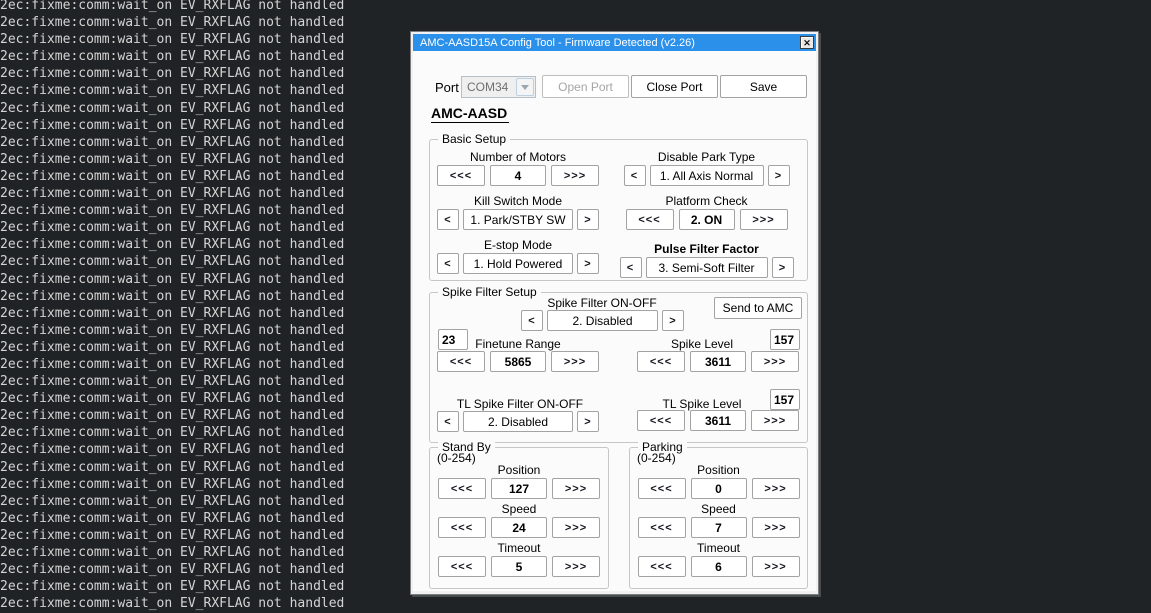 This screenshot has height=613, width=1151. I want to click on stepper-label: Pulse Filter Factor, so click(706, 249).